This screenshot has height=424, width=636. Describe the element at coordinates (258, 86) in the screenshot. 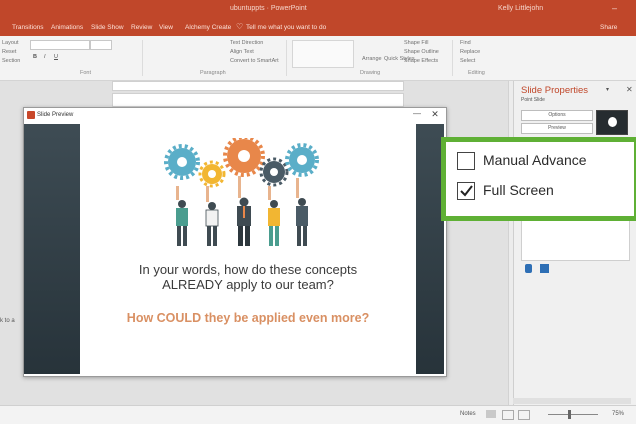

I see `horizontal-ruler` at that location.